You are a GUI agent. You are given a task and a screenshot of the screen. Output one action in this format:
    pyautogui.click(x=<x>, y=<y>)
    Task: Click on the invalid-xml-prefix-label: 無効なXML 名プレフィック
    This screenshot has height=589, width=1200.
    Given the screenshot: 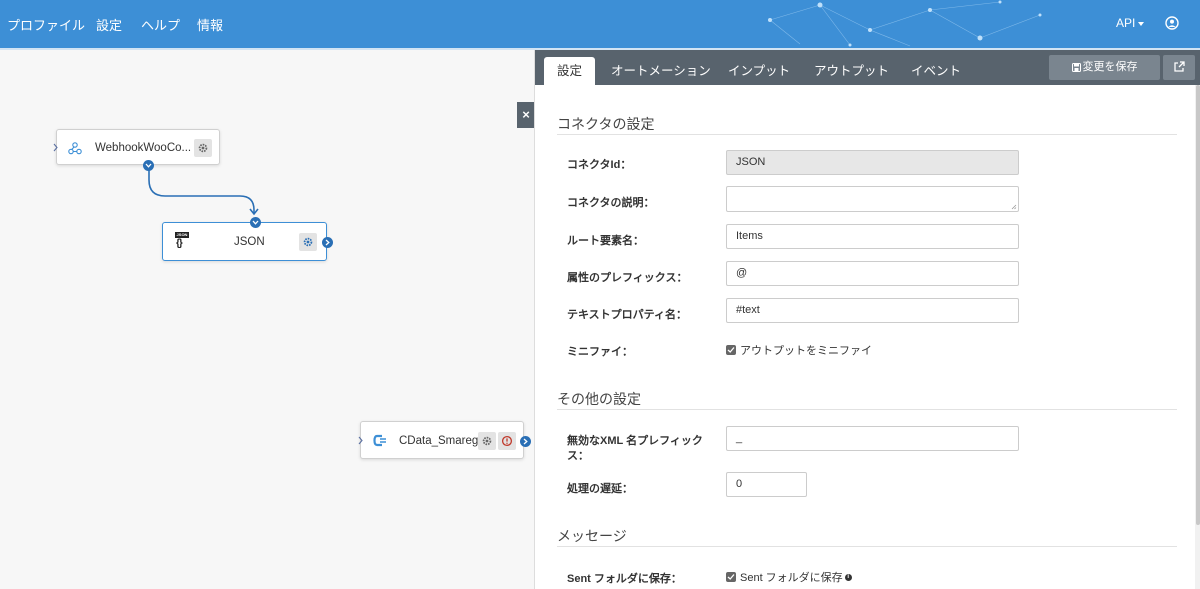 What is the action you would take?
    pyautogui.click(x=635, y=441)
    